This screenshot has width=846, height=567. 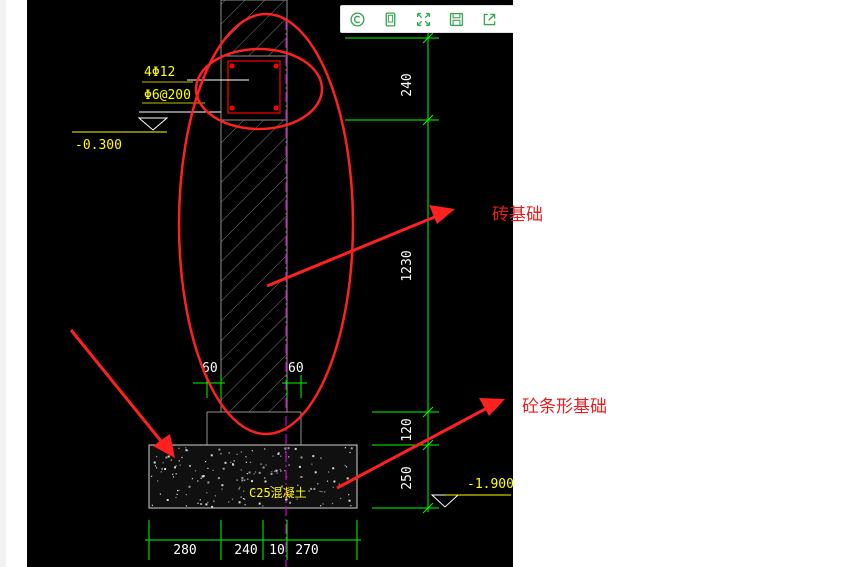 What do you see at coordinates (277, 550) in the screenshot?
I see `dim-bottom-10: 10` at bounding box center [277, 550].